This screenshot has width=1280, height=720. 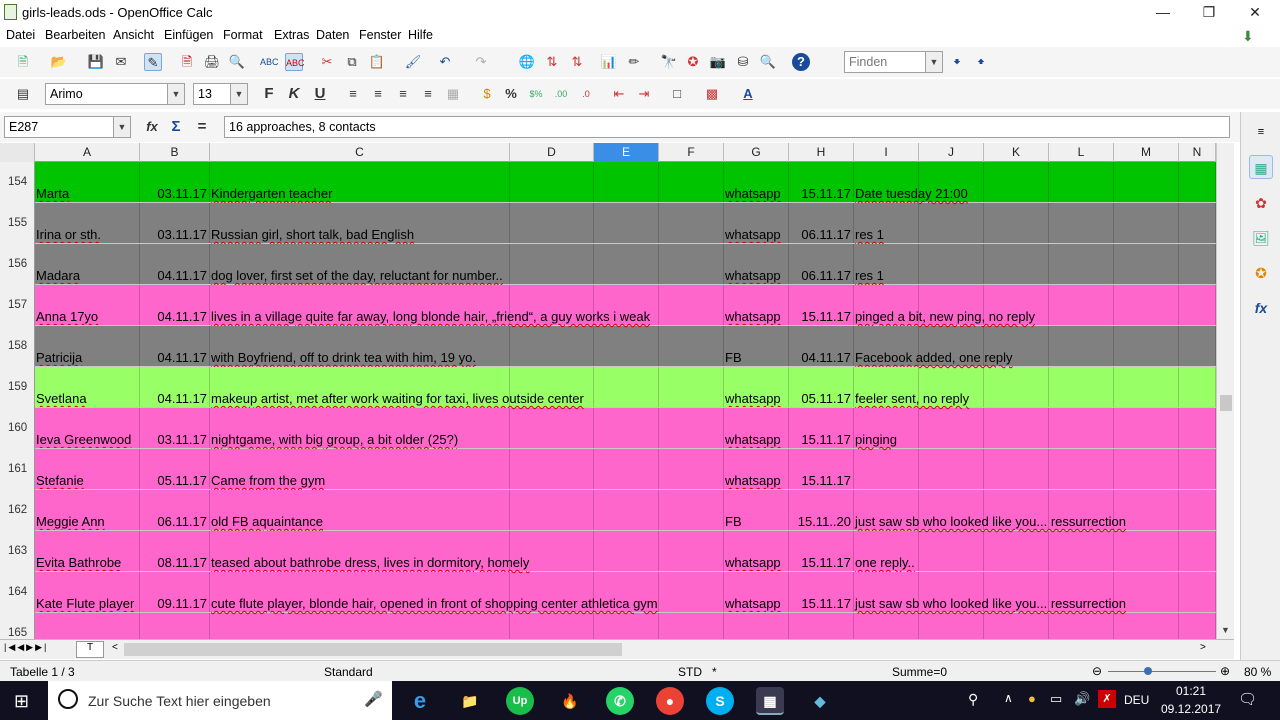 What do you see at coordinates (377, 62) in the screenshot?
I see `paste-icon: 📋` at bounding box center [377, 62].